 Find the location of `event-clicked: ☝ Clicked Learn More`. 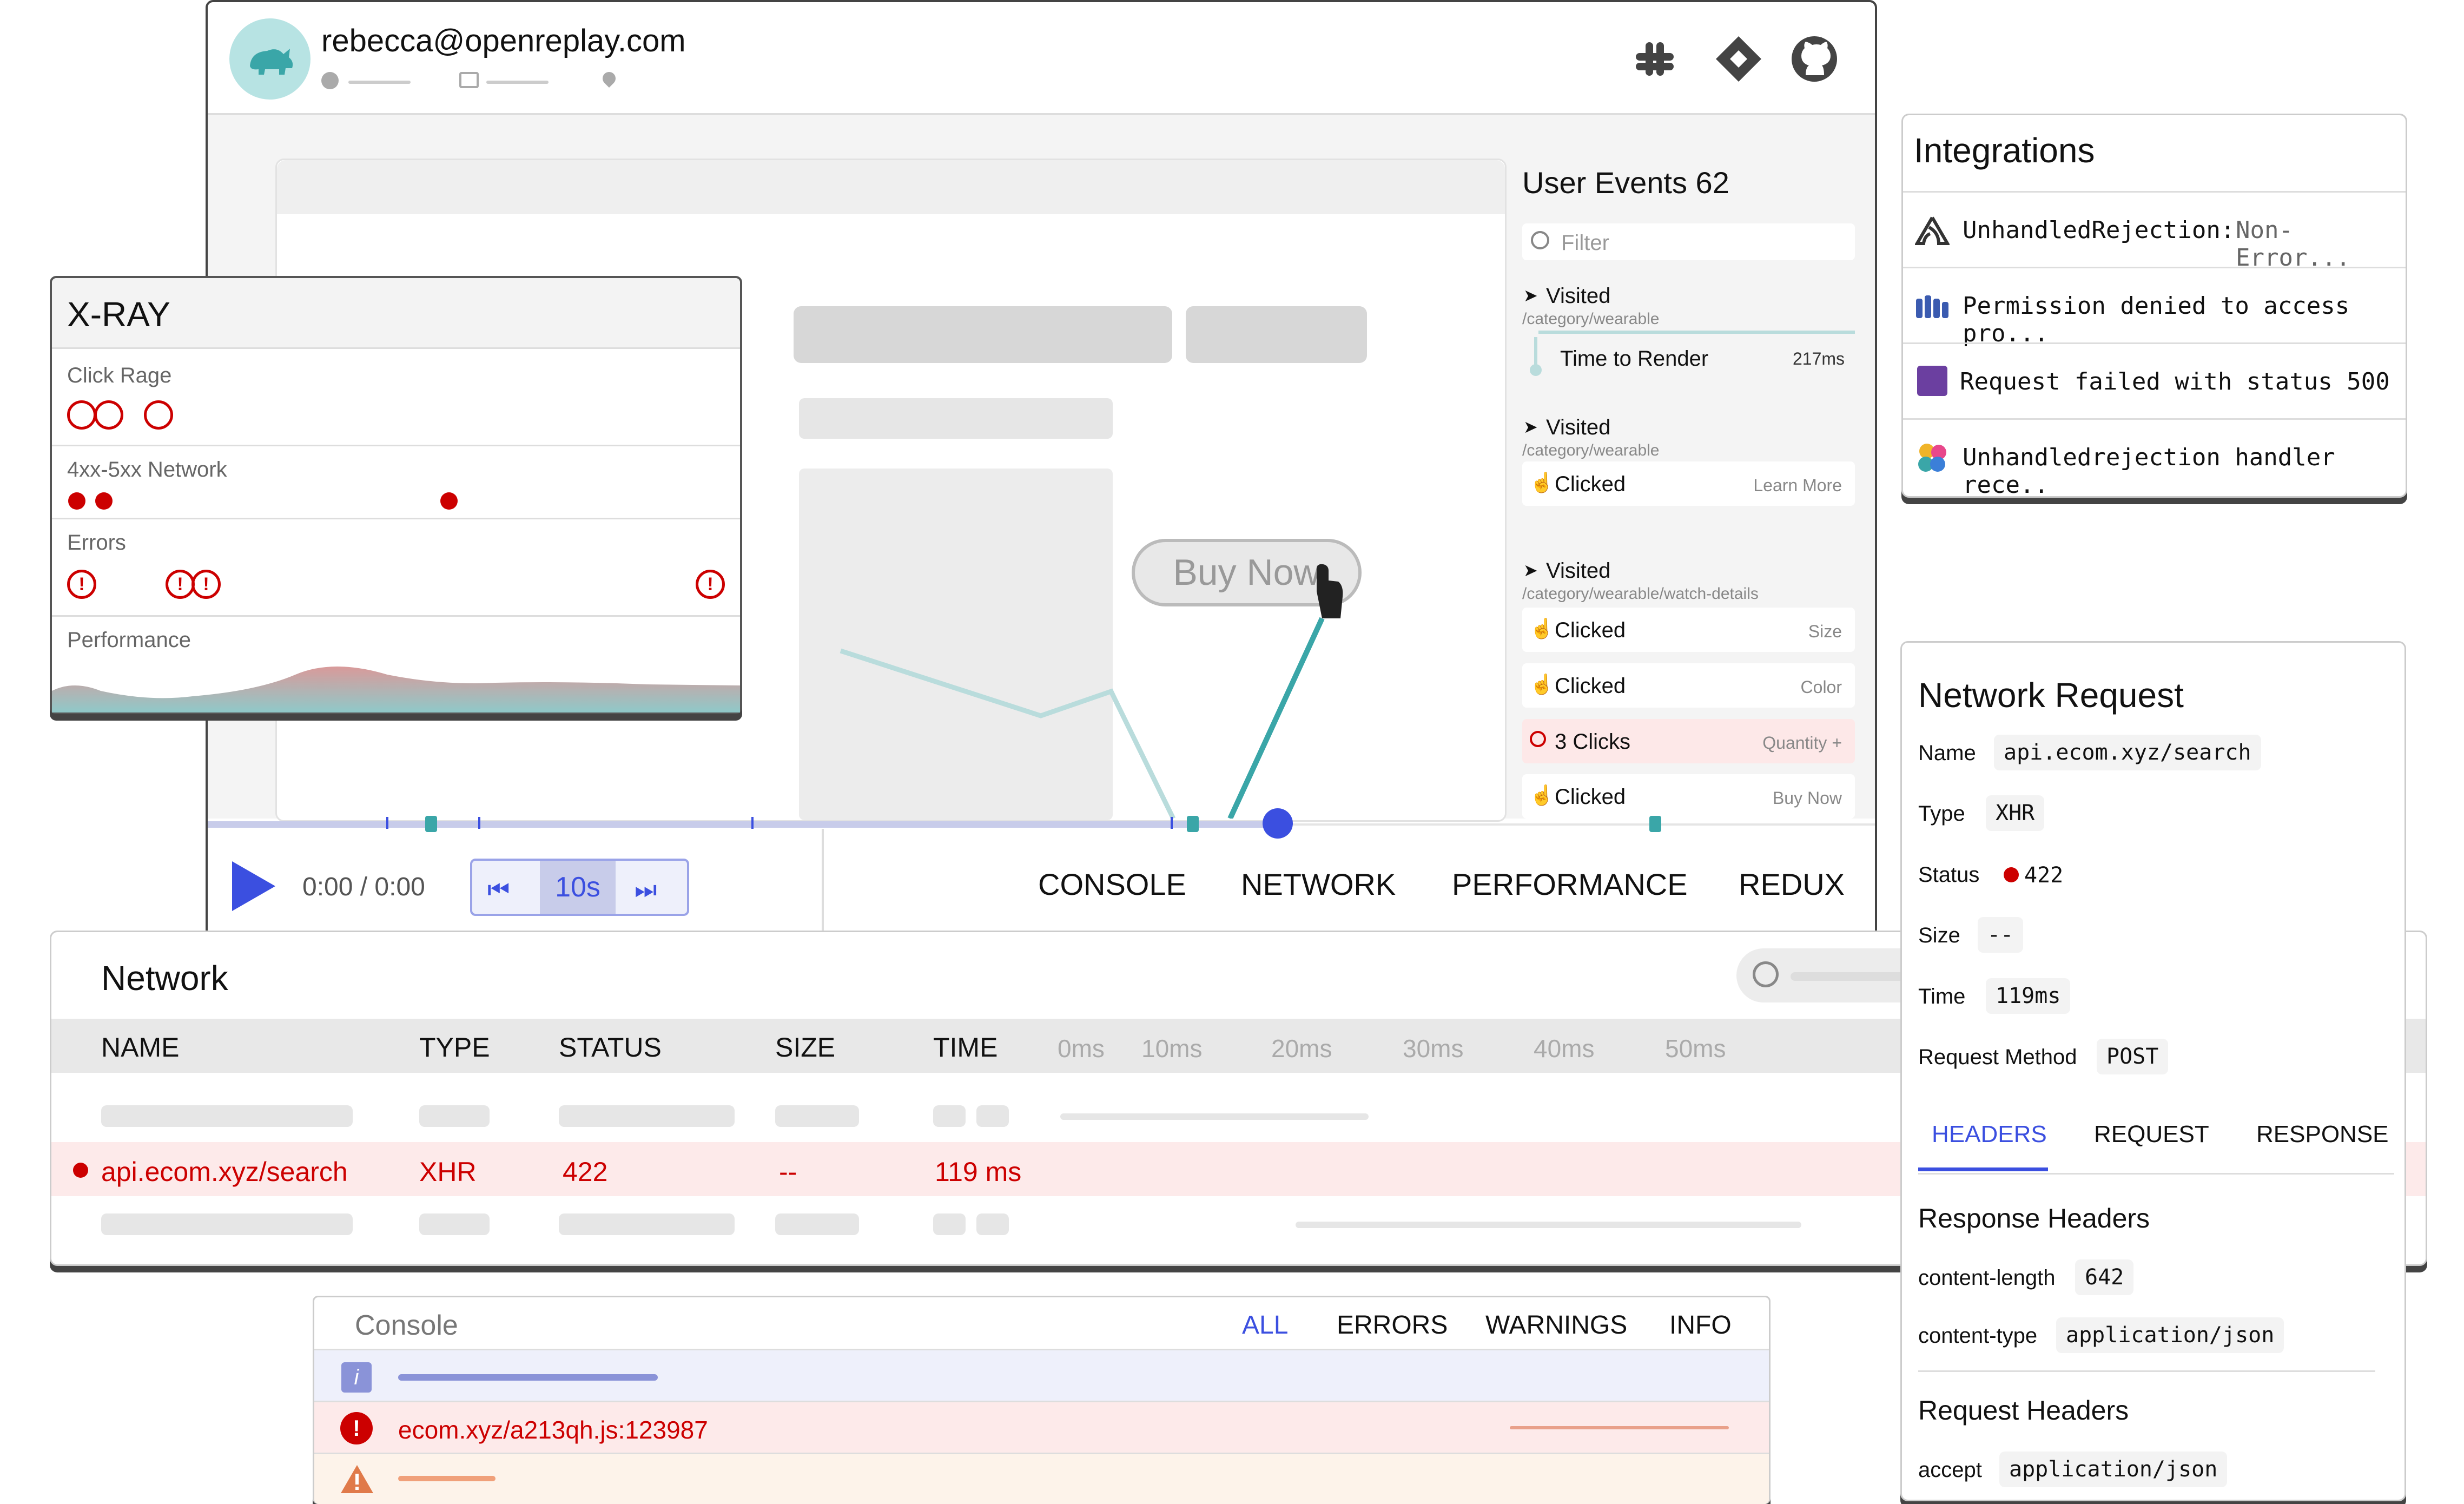

event-clicked: ☝ Clicked Learn More is located at coordinates (1688, 483).